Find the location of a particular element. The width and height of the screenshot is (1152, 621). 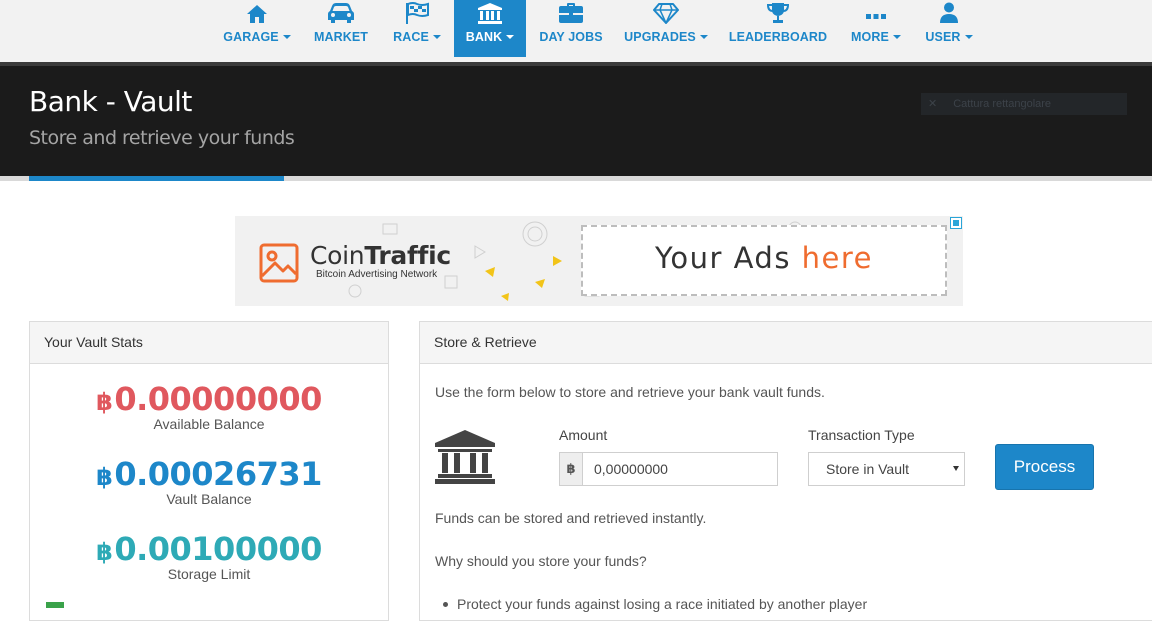

ad-logo-image-icon is located at coordinates (279, 263).